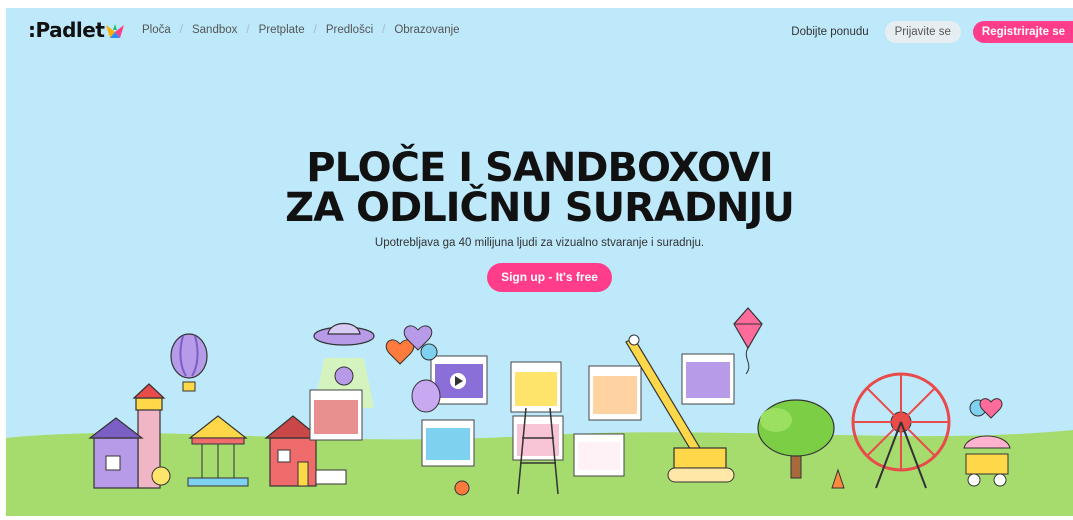 This screenshot has height=520, width=1073. Describe the element at coordinates (66, 30) in the screenshot. I see `padlet-logo: :Padlet` at that location.